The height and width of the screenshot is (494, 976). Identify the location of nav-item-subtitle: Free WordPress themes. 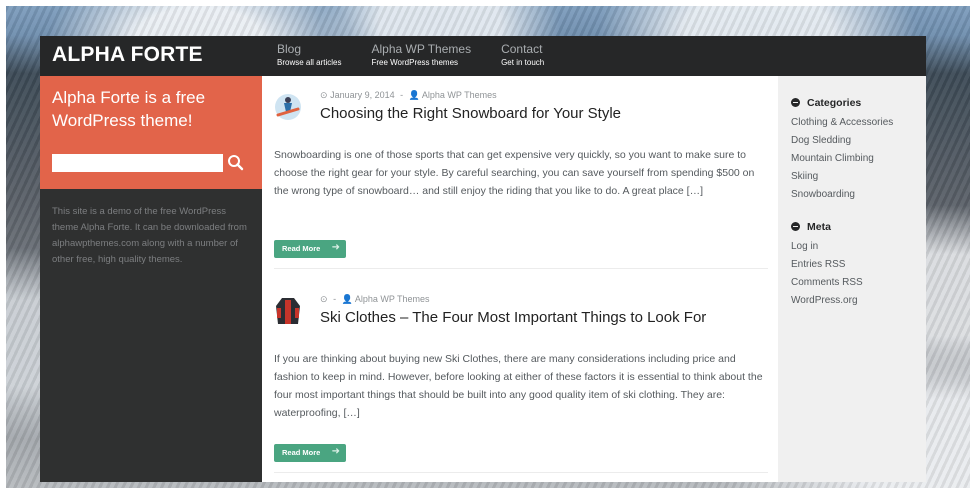
(415, 62).